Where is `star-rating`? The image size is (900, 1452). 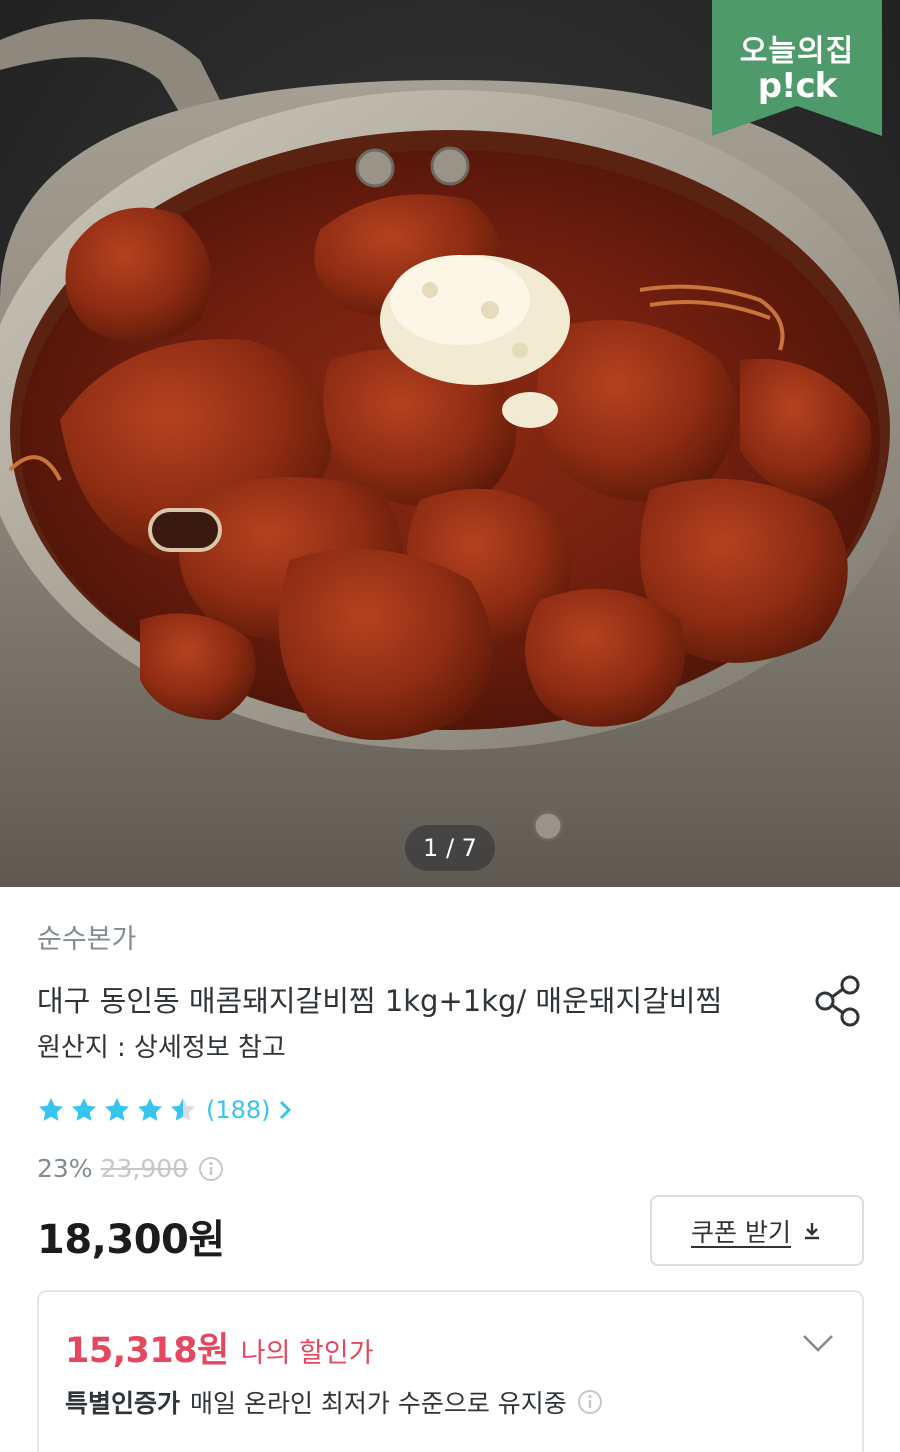 star-rating is located at coordinates (119, 1110).